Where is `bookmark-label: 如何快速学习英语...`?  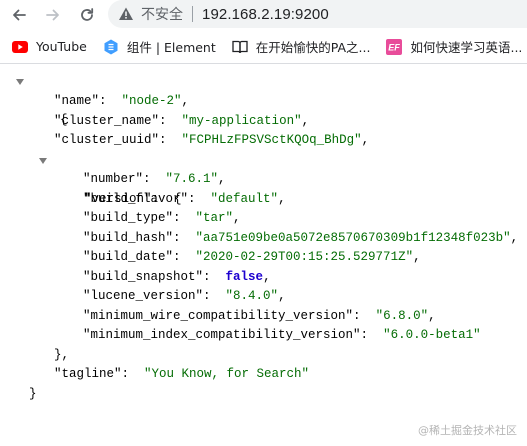 bookmark-label: 如何快速学习英语... is located at coordinates (466, 47).